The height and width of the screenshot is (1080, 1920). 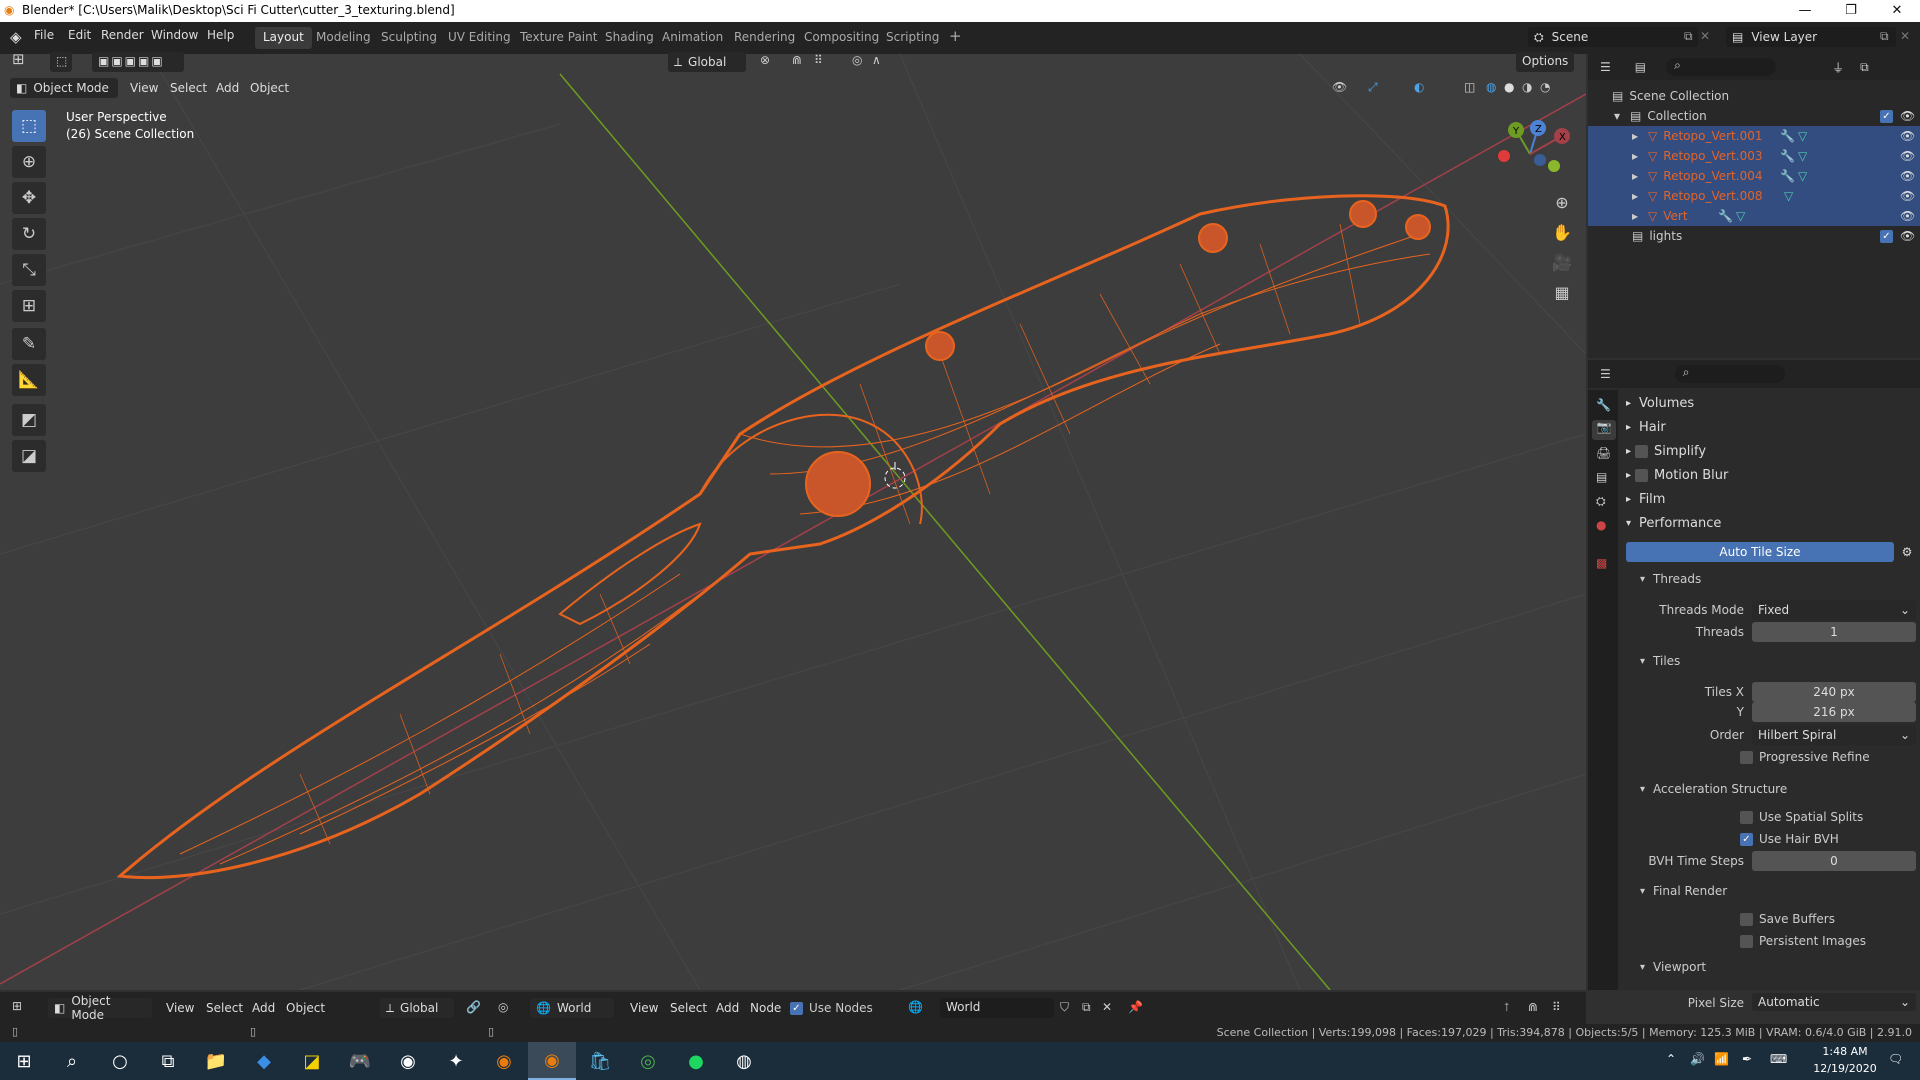 What do you see at coordinates (263, 1008) in the screenshot?
I see `bottom-menu-add: Add` at bounding box center [263, 1008].